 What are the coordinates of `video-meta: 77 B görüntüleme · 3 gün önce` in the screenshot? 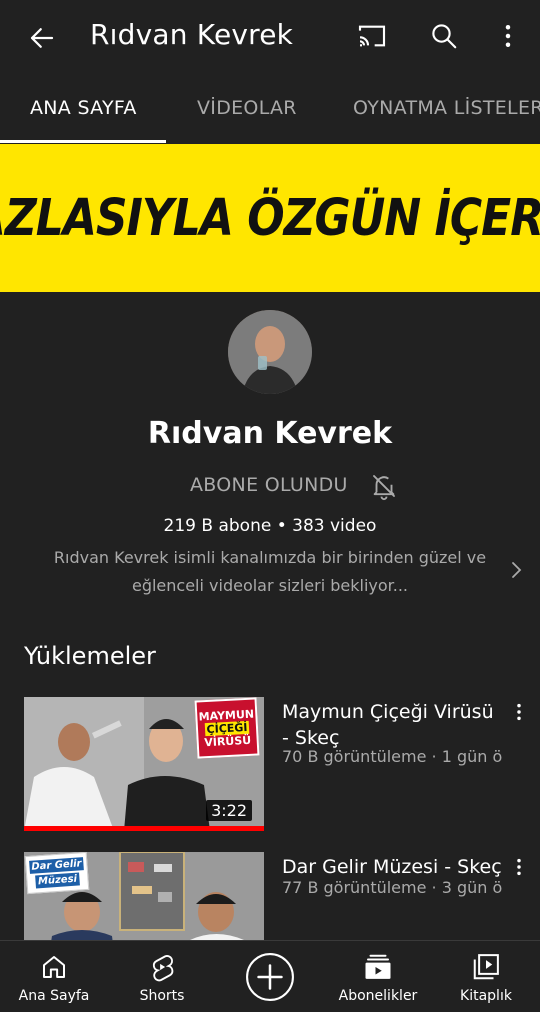 It's located at (392, 887).